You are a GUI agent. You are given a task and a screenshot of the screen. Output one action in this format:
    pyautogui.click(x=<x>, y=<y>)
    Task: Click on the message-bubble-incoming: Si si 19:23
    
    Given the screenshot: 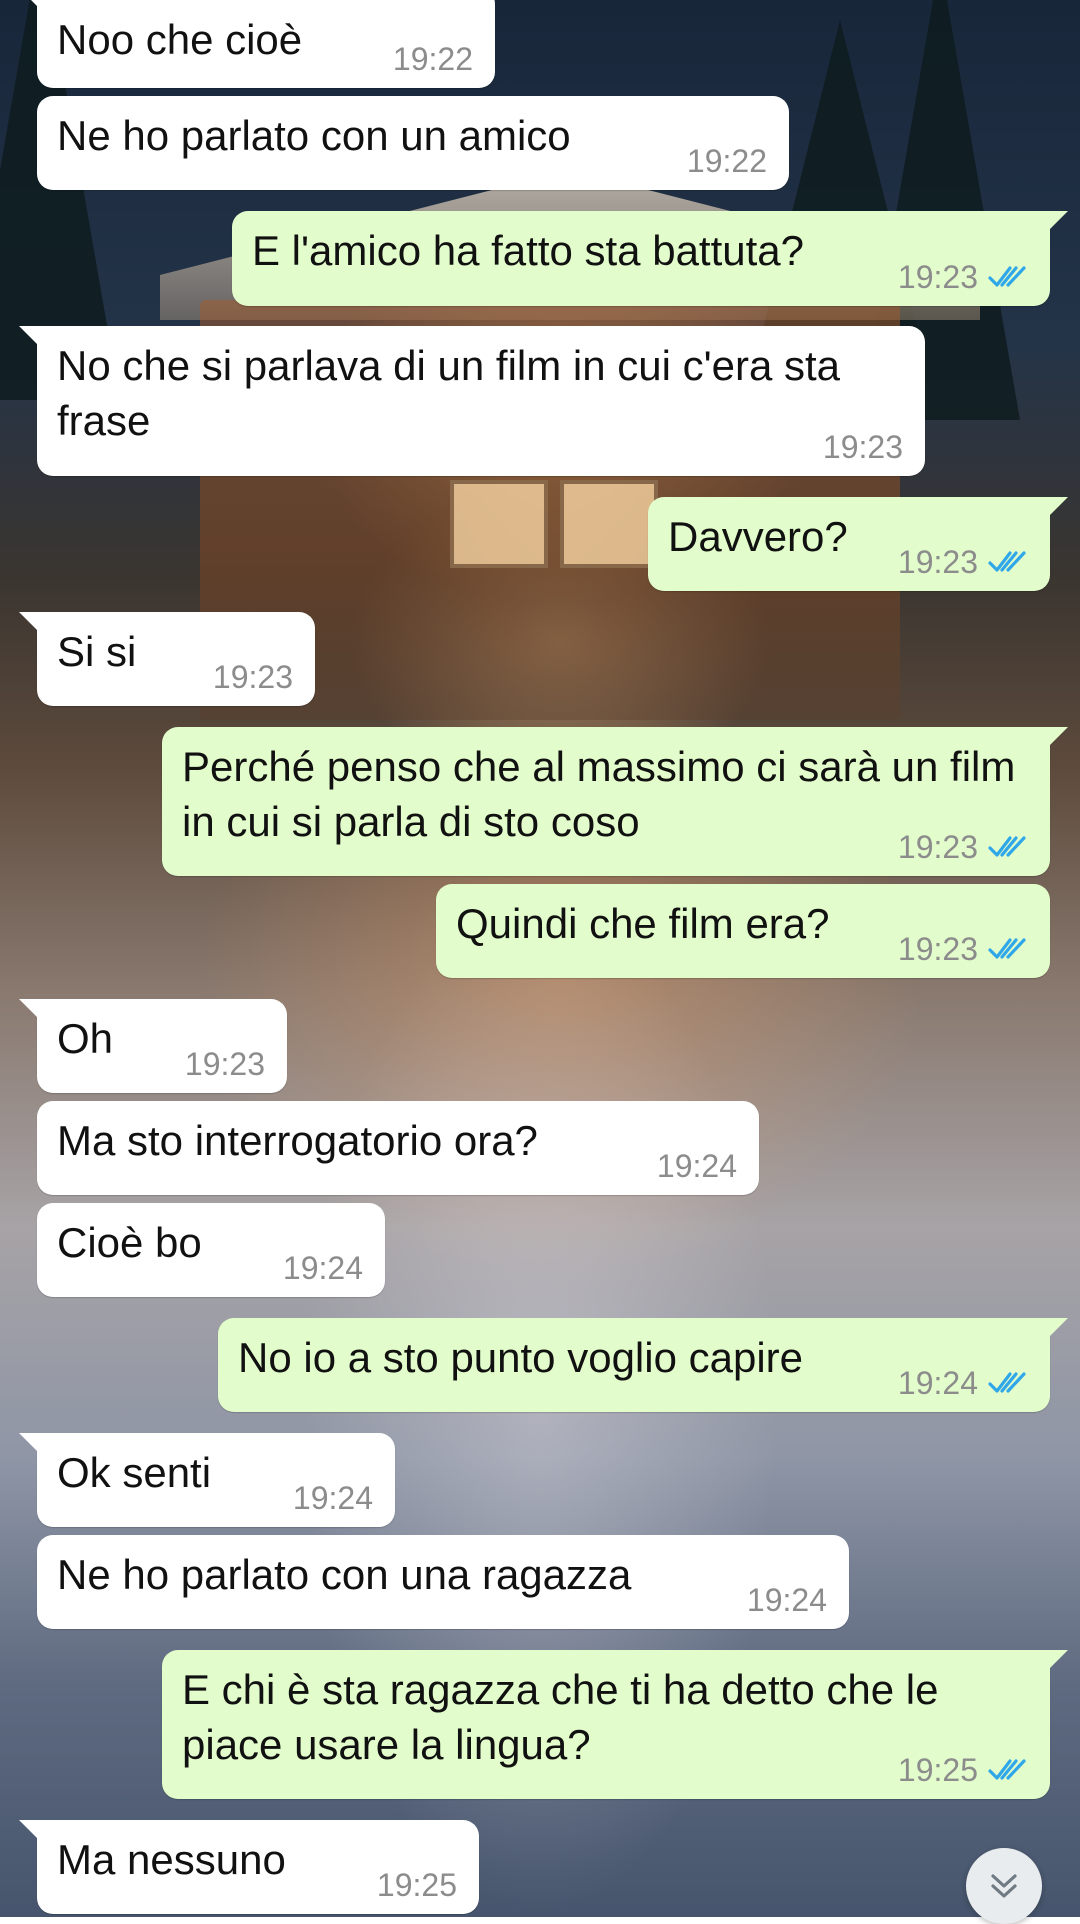 What is the action you would take?
    pyautogui.click(x=167, y=659)
    